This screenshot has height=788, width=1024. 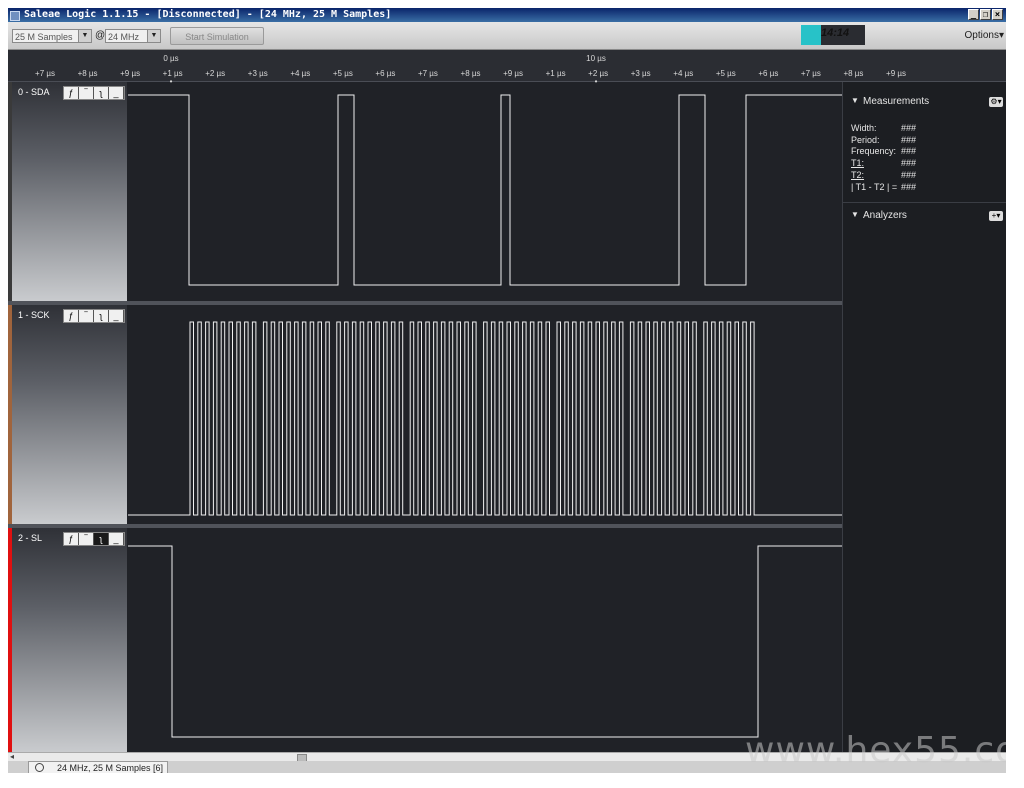 What do you see at coordinates (67, 640) in the screenshot?
I see `channel-label-panel: 2 - SL ƒ ‾ ʅ _` at bounding box center [67, 640].